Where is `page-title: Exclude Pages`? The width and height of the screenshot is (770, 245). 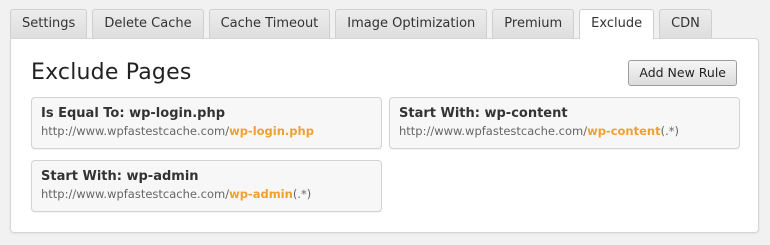
page-title: Exclude Pages is located at coordinates (111, 72).